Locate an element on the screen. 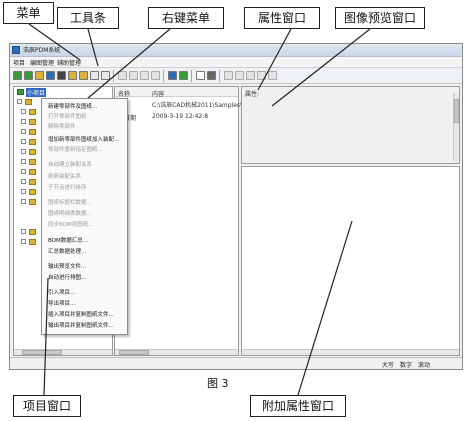 Image resolution: width=465 pixels, height=421 pixels. leader-line-property is located at coordinates (274, 59).